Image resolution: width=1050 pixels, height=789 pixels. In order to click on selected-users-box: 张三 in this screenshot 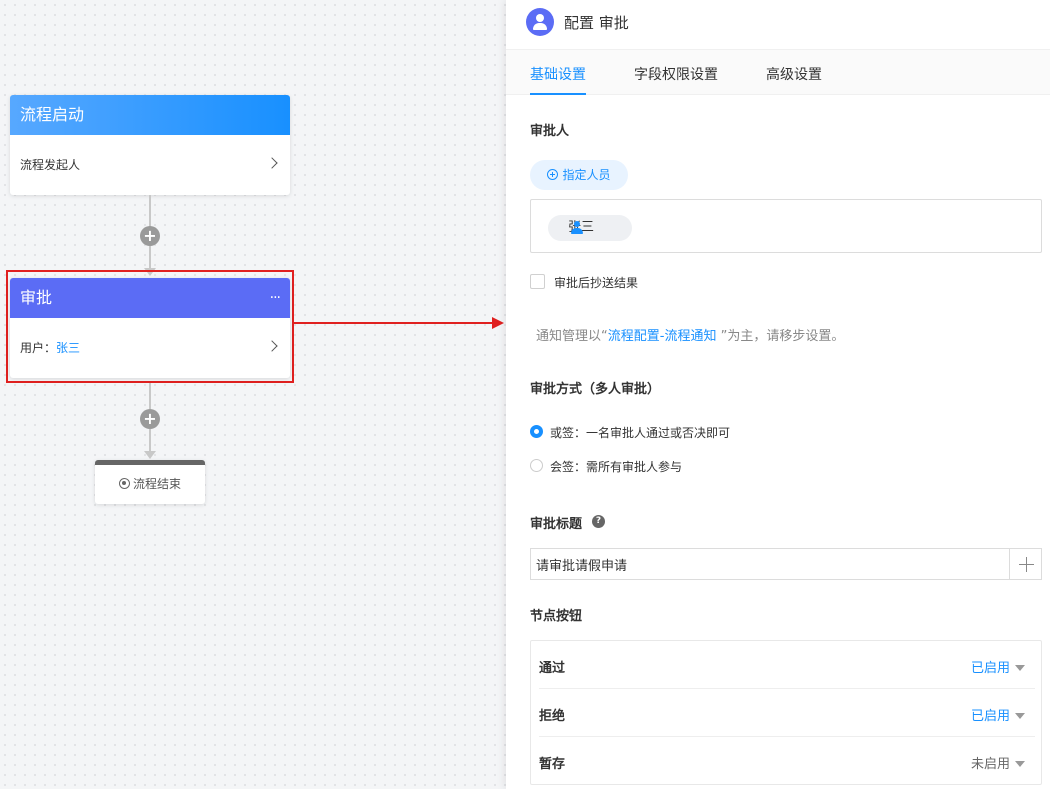, I will do `click(786, 226)`.